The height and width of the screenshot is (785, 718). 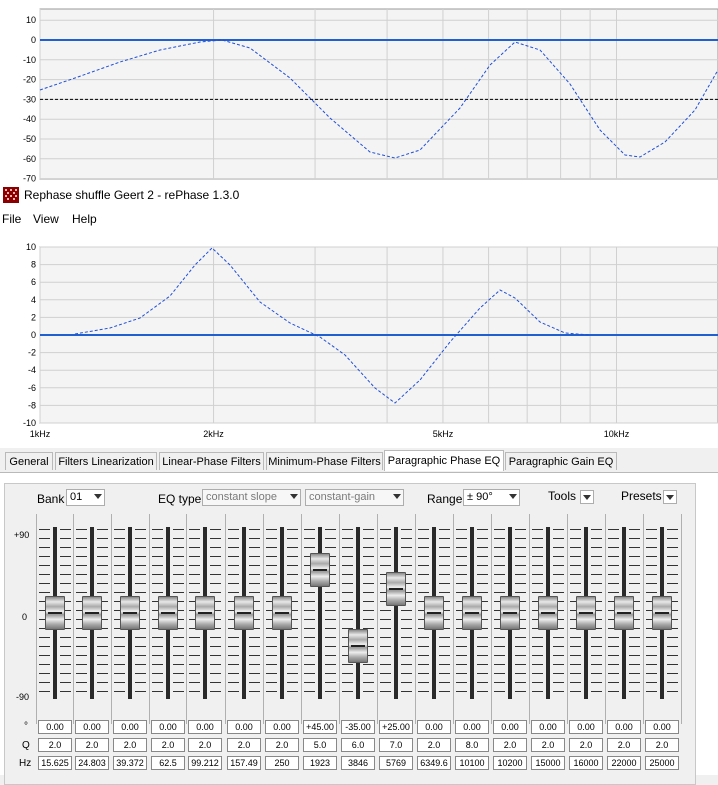 I want to click on range-select: ± 90°, so click(x=491, y=497).